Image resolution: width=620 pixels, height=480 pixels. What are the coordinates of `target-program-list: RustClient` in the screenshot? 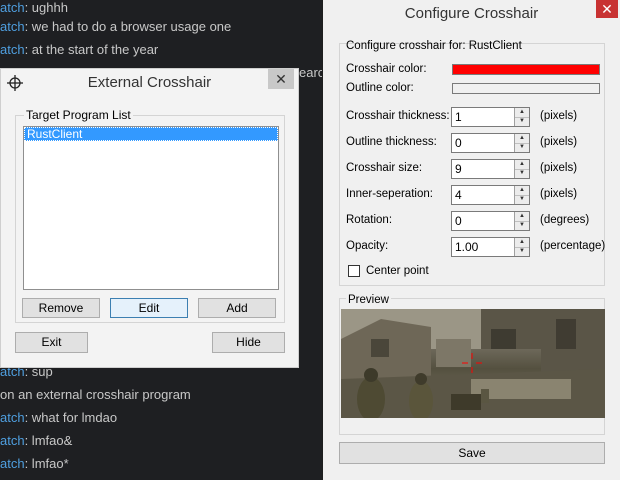 It's located at (151, 208).